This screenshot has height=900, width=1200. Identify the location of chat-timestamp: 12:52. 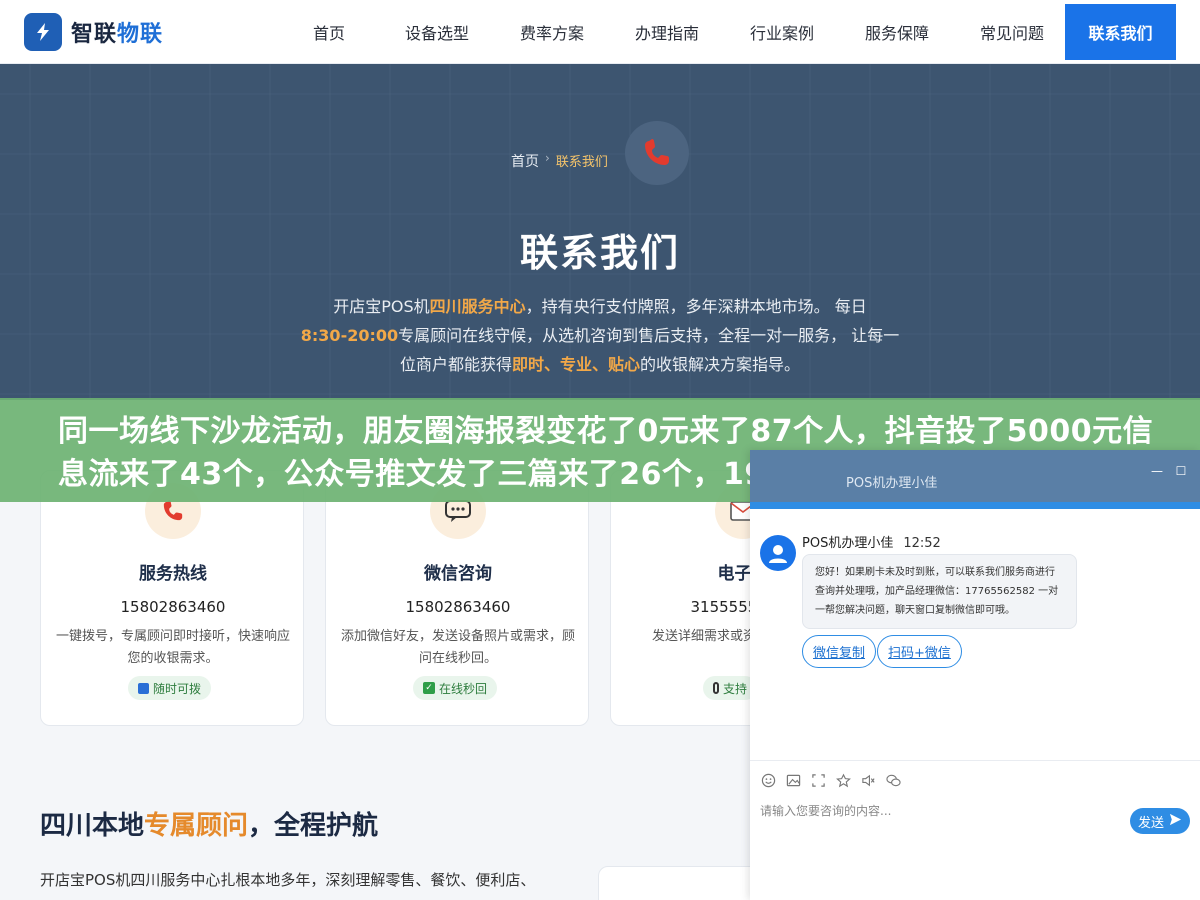
(922, 543).